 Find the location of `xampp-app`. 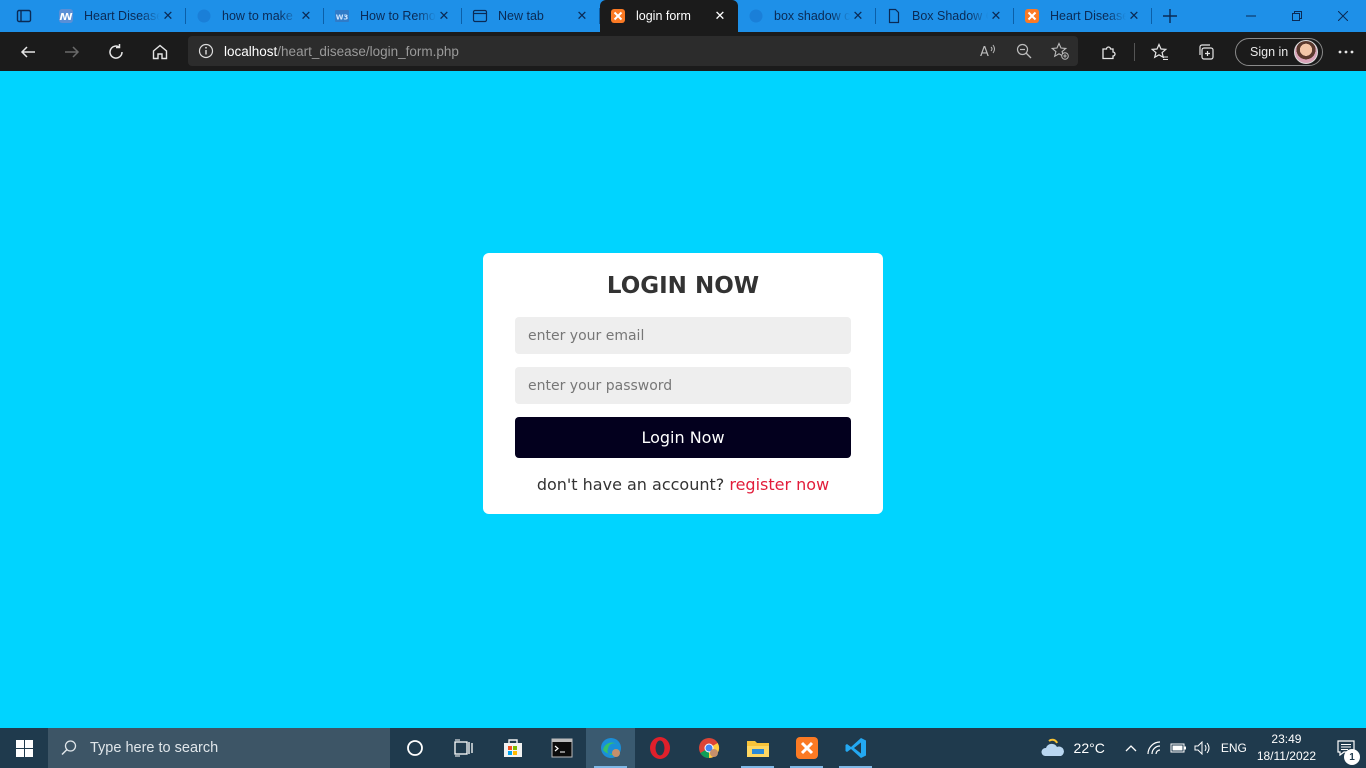

xampp-app is located at coordinates (806, 748).